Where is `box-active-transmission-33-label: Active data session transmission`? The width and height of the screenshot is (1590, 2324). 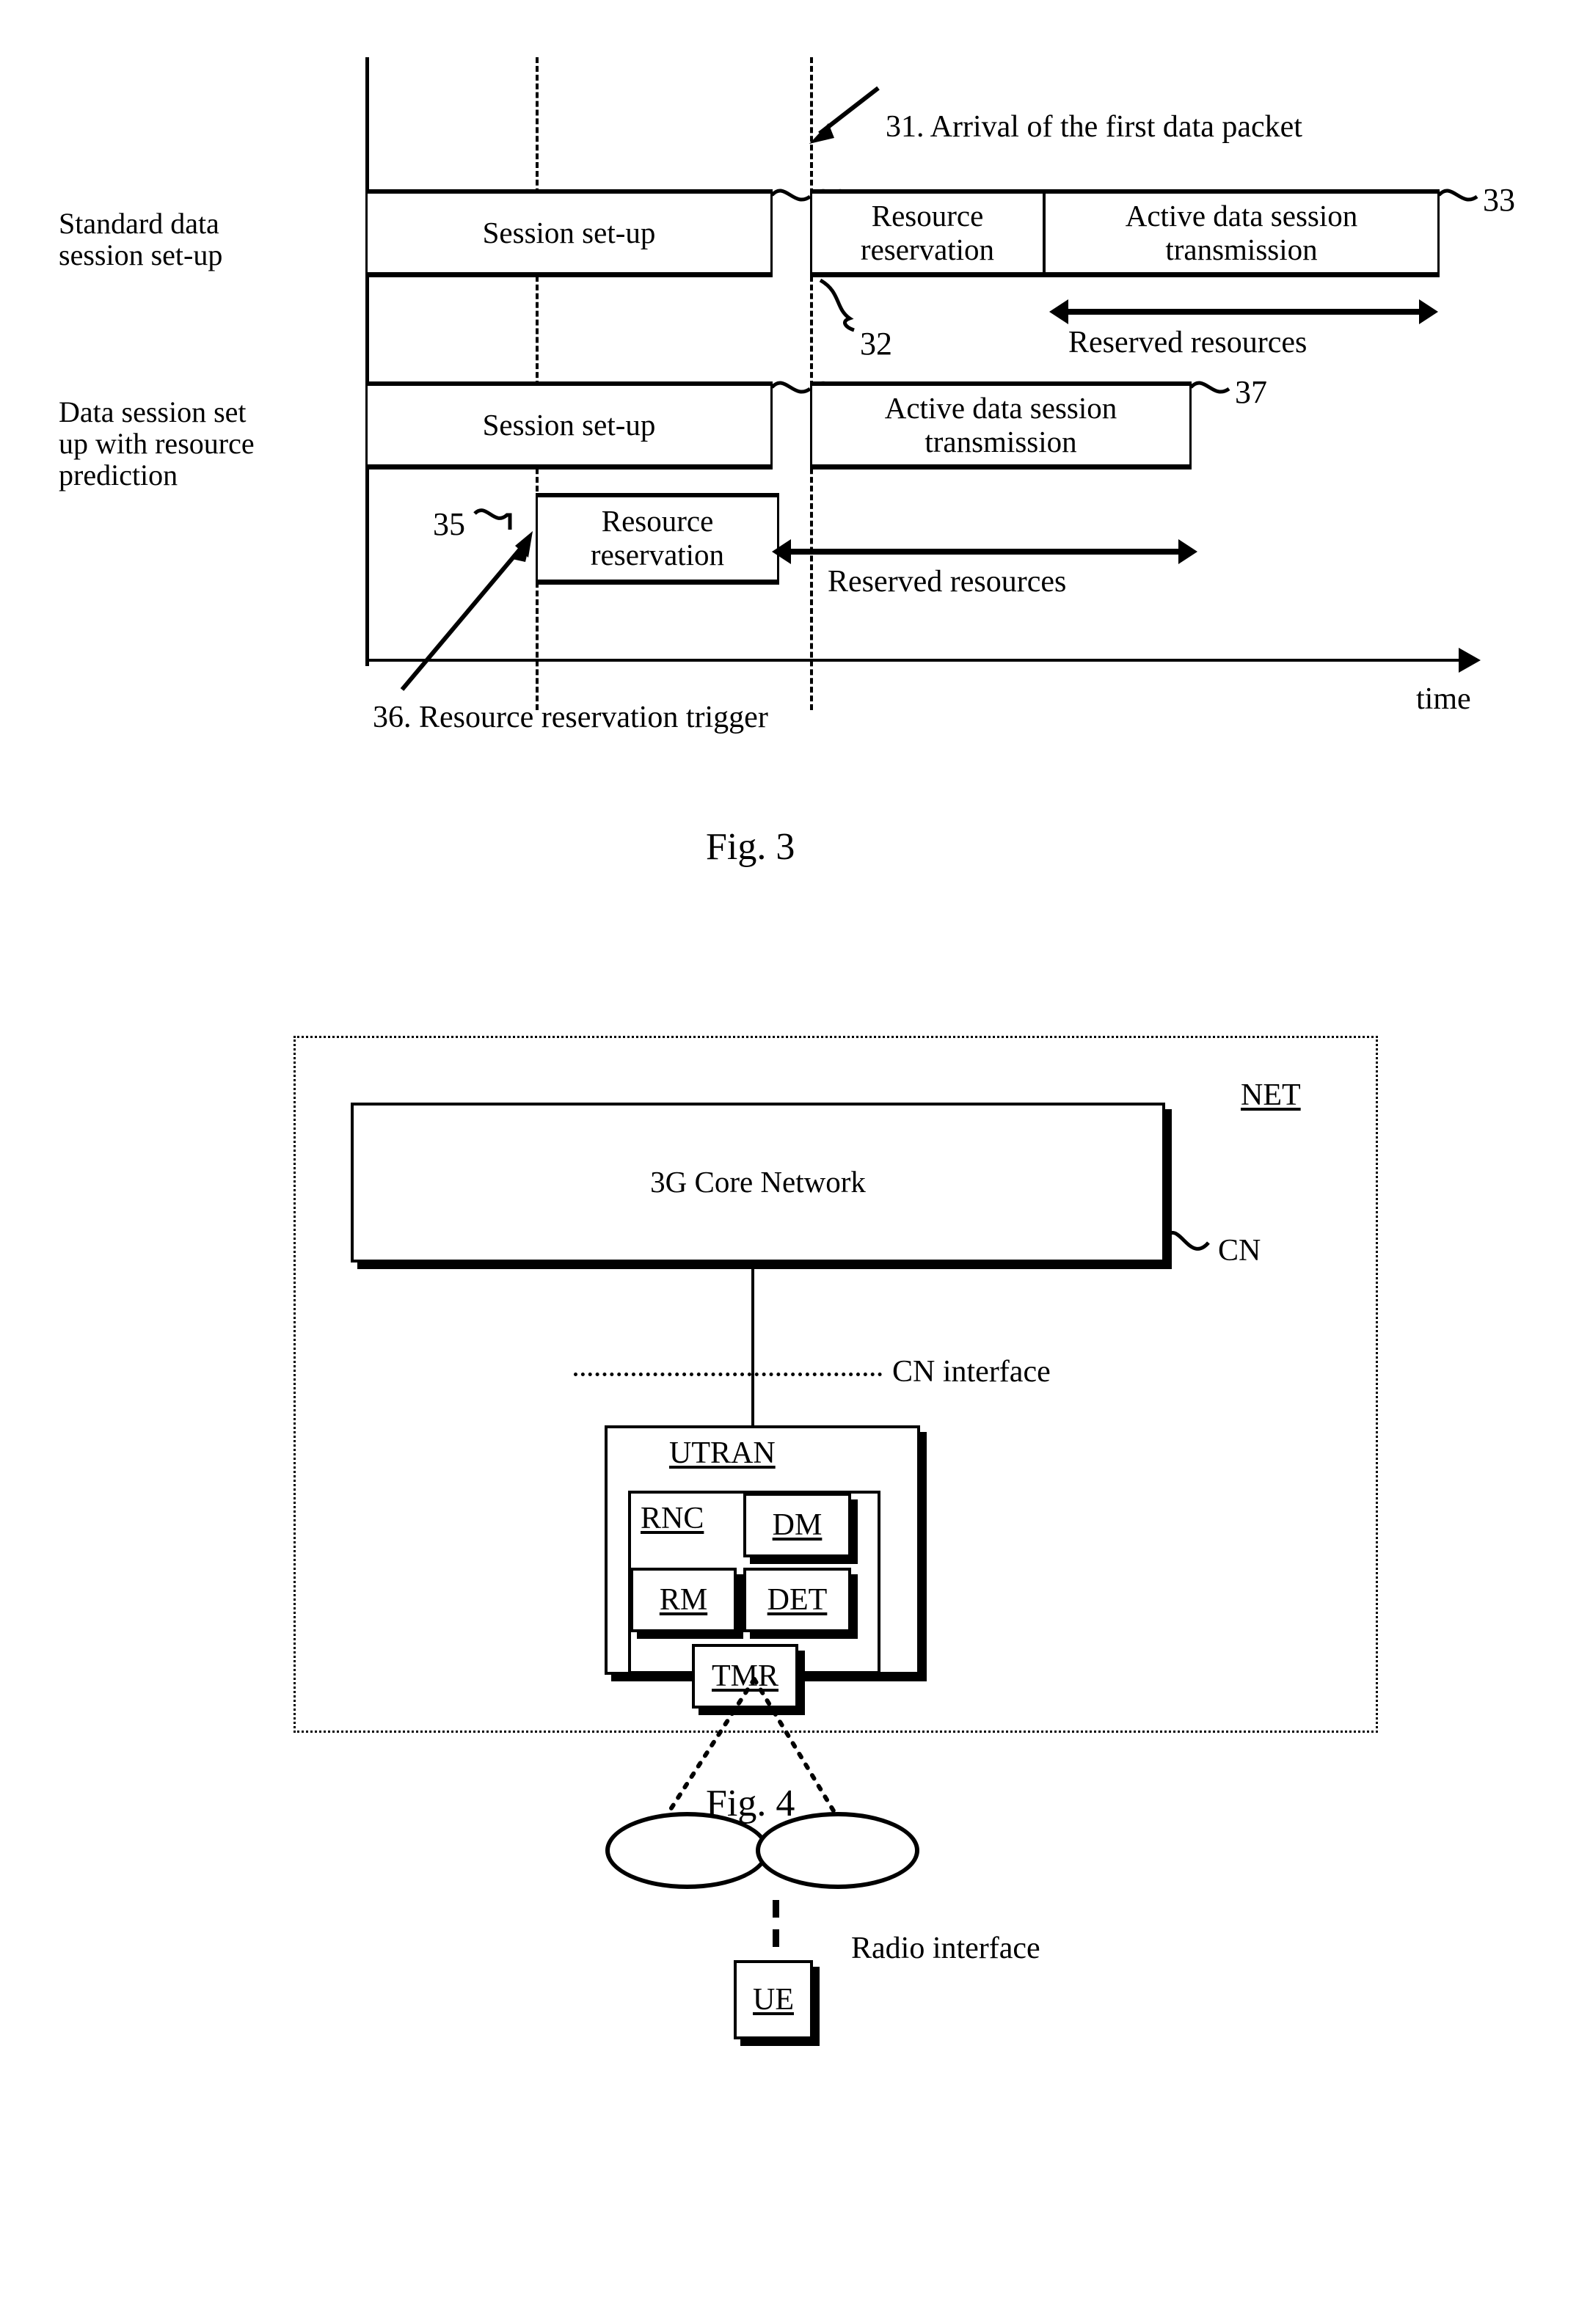
box-active-transmission-33-label: Active data session transmission is located at coordinates (1241, 232).